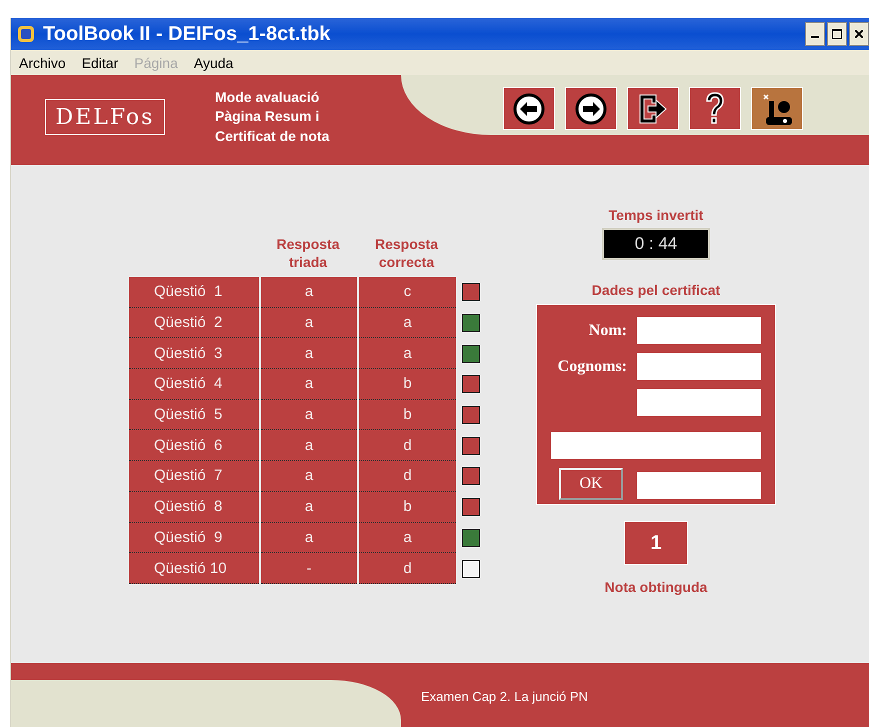 This screenshot has width=869, height=727. Describe the element at coordinates (26, 34) in the screenshot. I see `app-icon` at that location.